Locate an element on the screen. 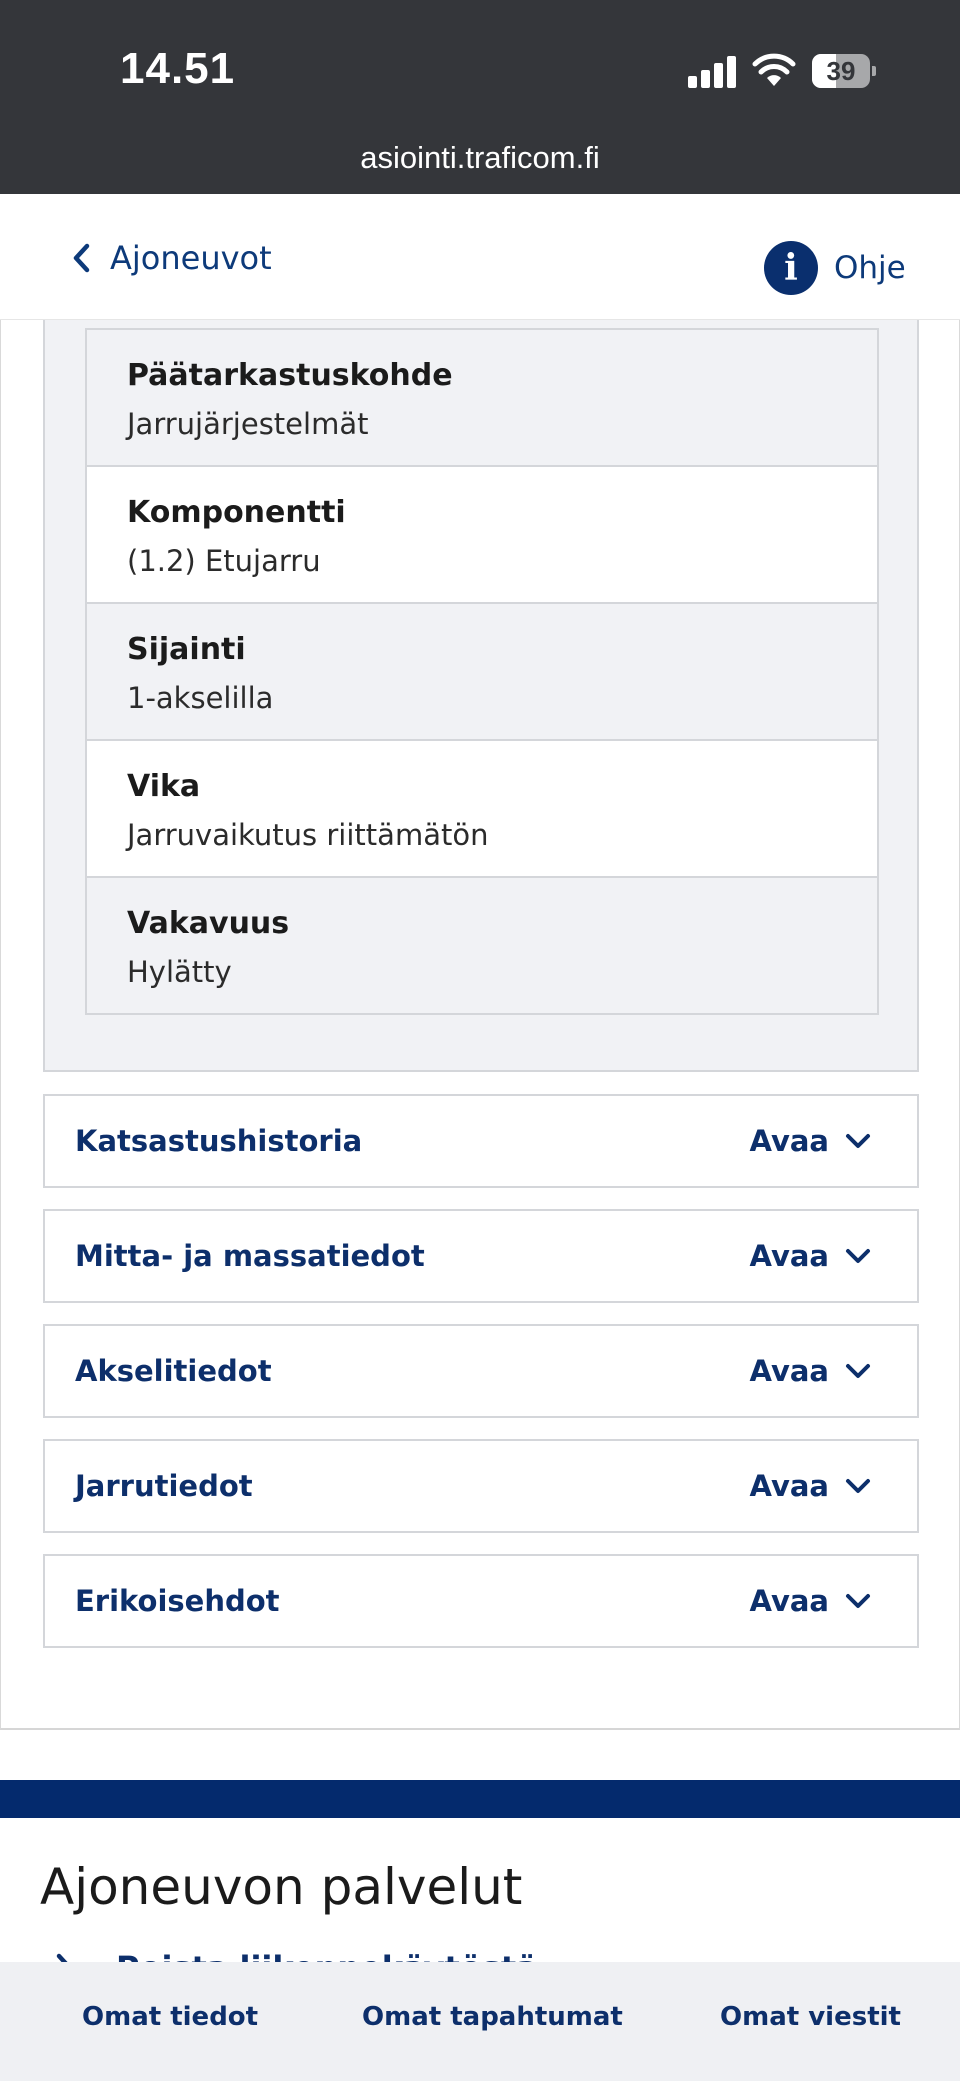  defect-row-main-target: Päätarkastuskohde Jarrujärjestelmät is located at coordinates (482, 398).